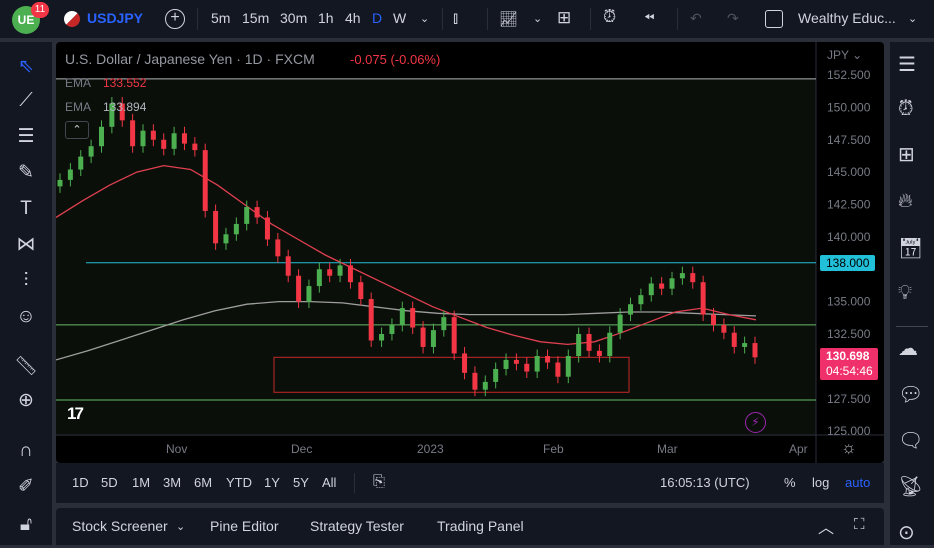  Describe the element at coordinates (26, 525) in the screenshot. I see `lock-icon: 🔓︎` at that location.